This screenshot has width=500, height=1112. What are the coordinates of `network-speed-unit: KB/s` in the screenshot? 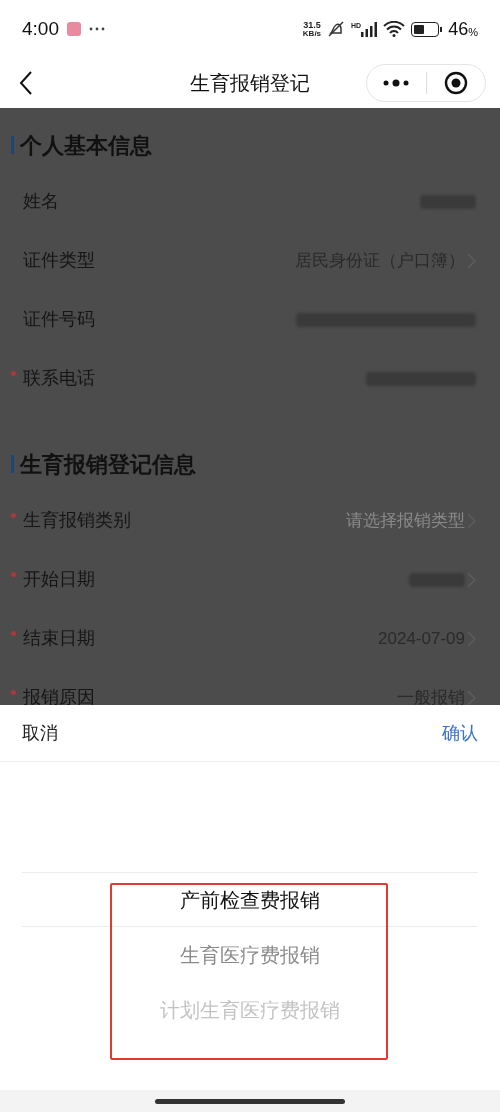 It's located at (312, 33).